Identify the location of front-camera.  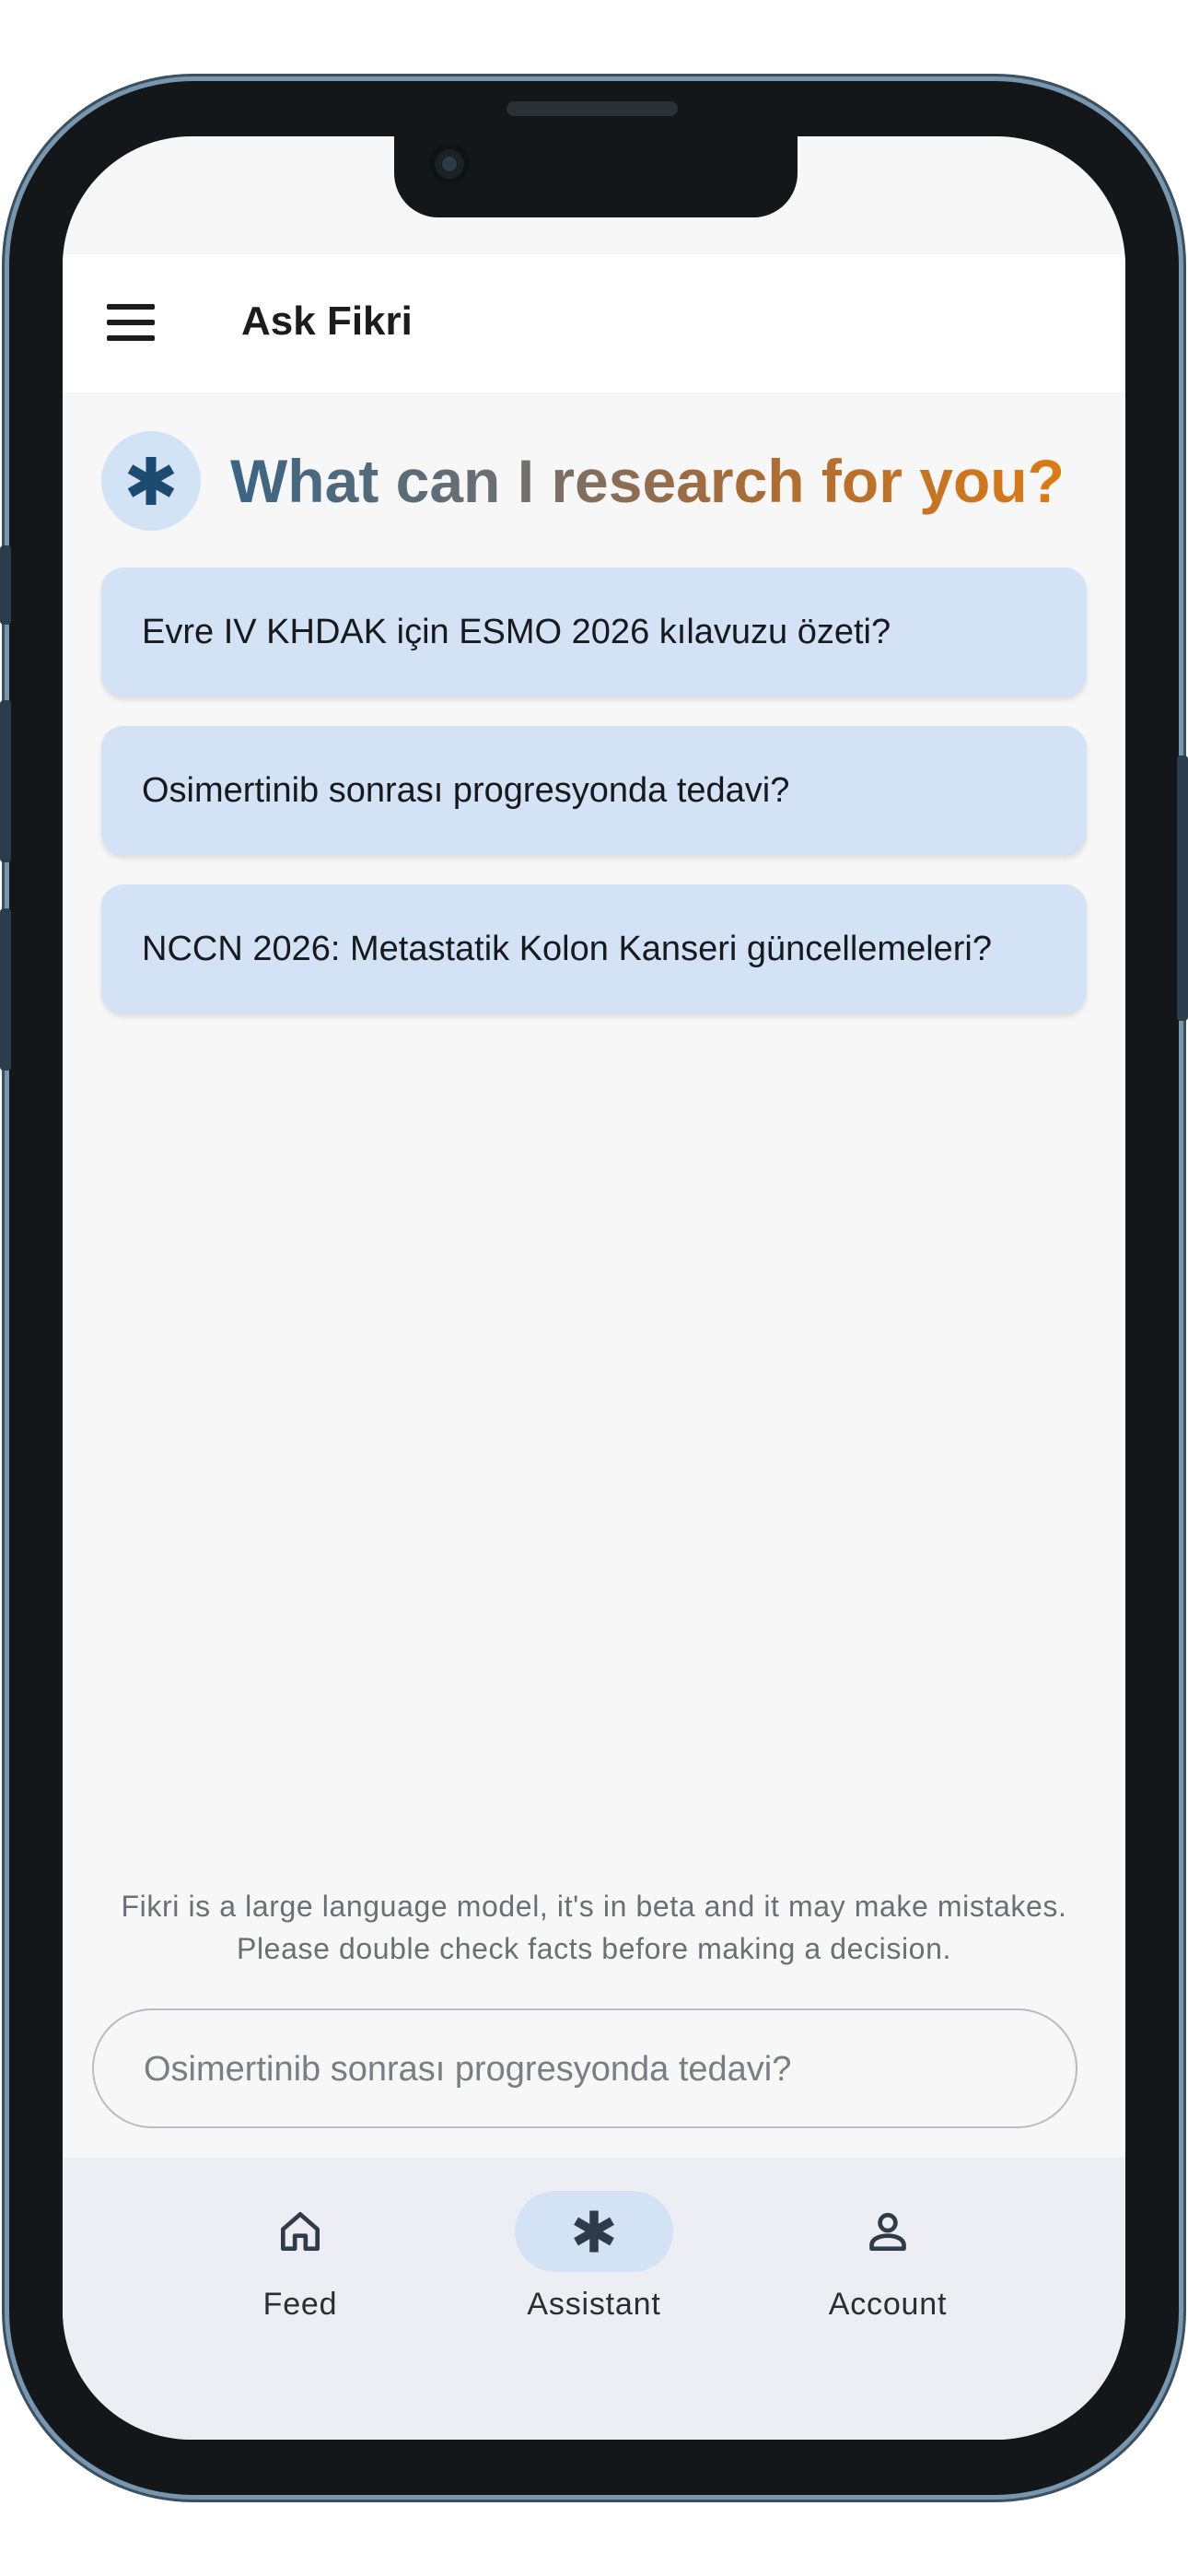
(449, 164).